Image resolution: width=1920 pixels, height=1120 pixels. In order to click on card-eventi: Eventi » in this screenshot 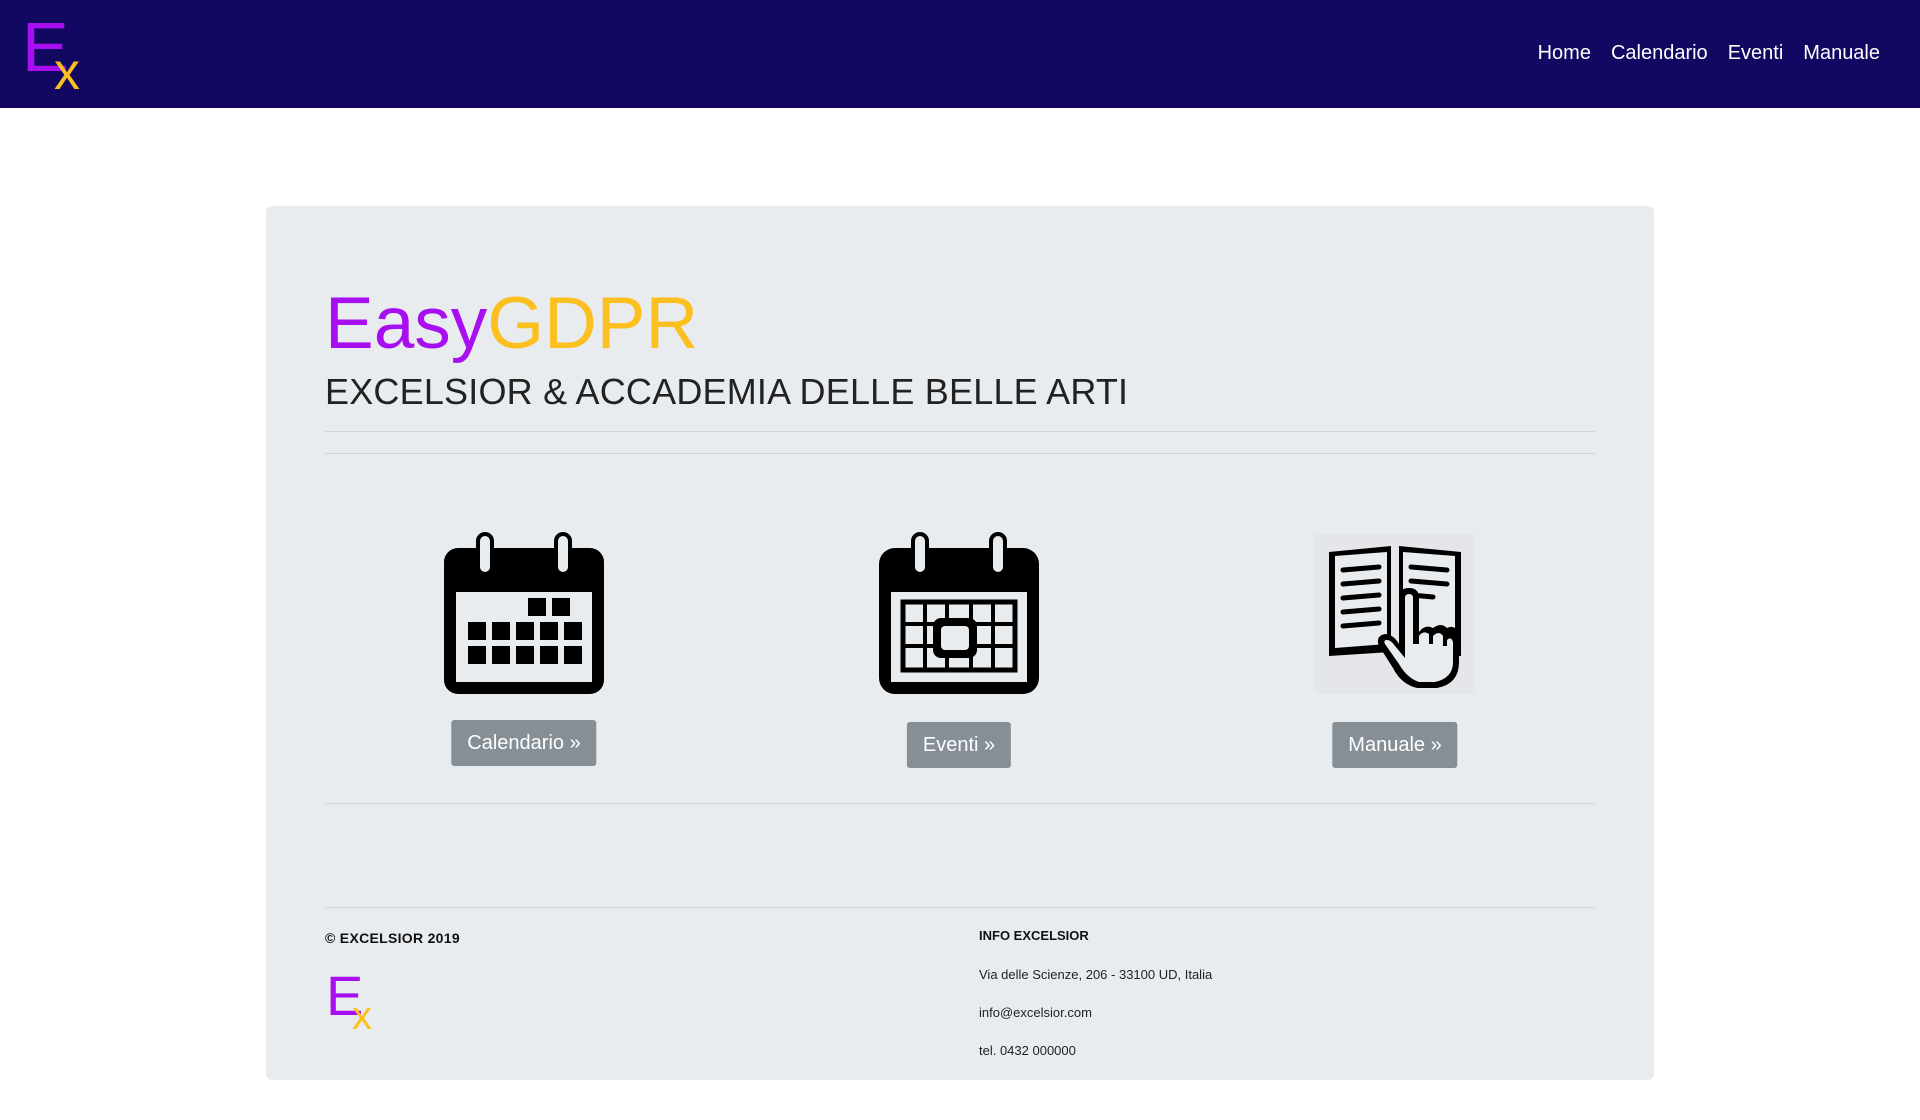, I will do `click(959, 650)`.